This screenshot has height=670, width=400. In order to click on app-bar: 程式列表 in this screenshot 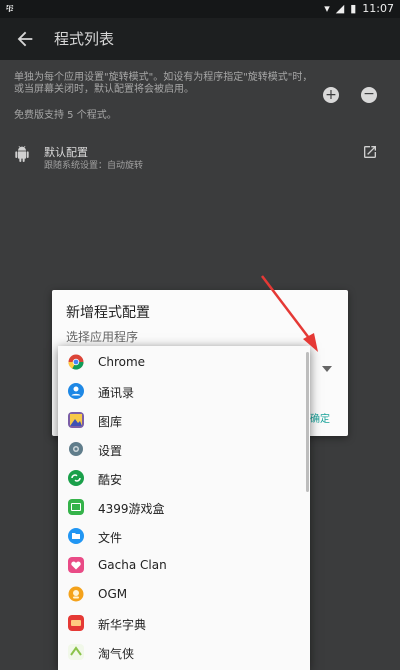, I will do `click(200, 39)`.